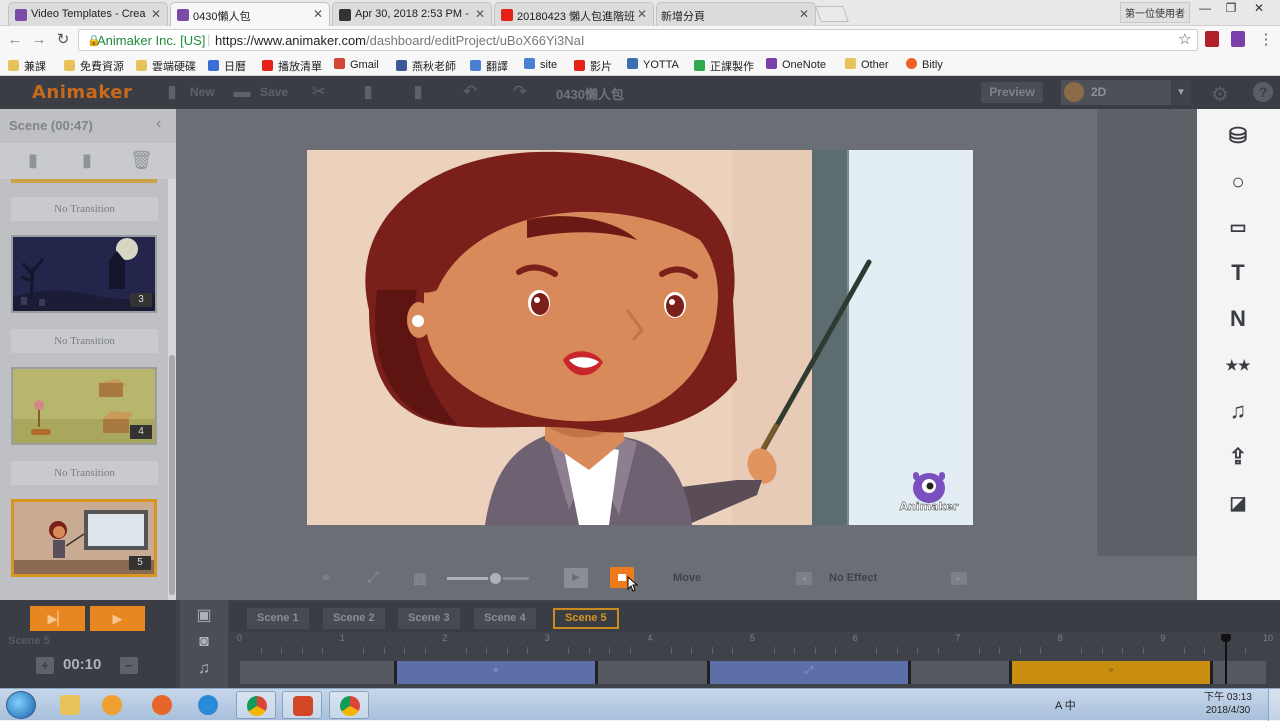 The image size is (1280, 721). Describe the element at coordinates (488, 578) in the screenshot. I see `zoom-slider` at that location.